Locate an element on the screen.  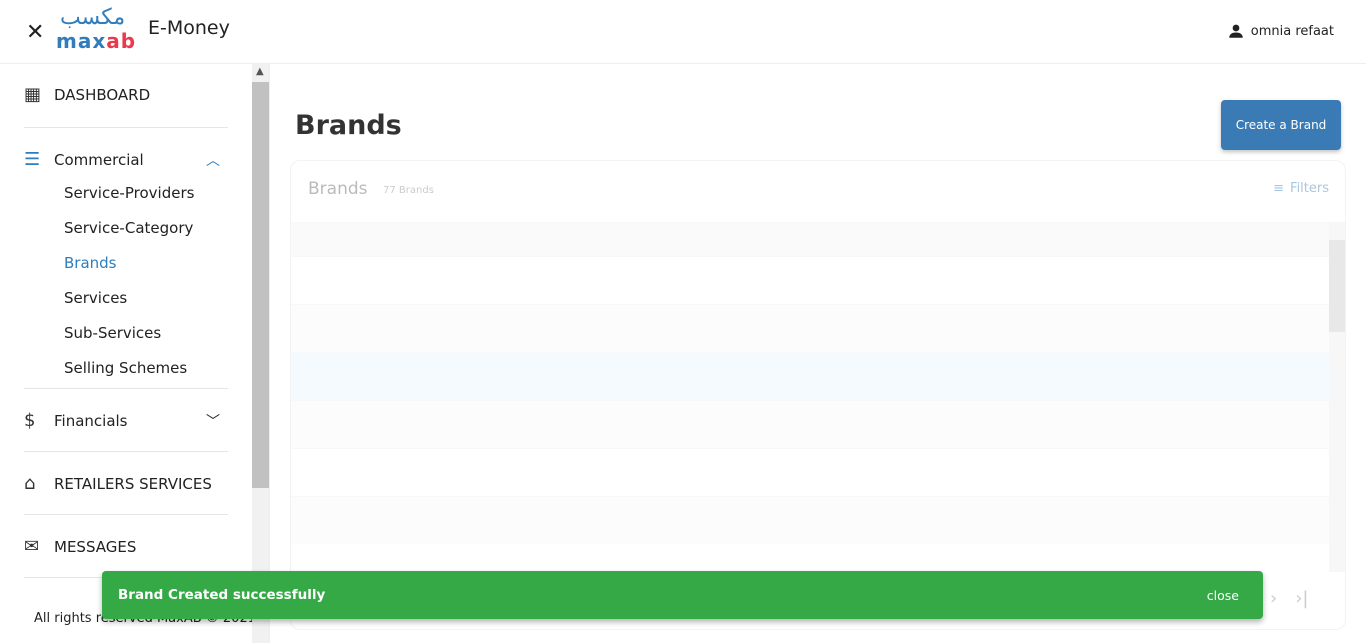
filters-label: Filters is located at coordinates (1309, 188).